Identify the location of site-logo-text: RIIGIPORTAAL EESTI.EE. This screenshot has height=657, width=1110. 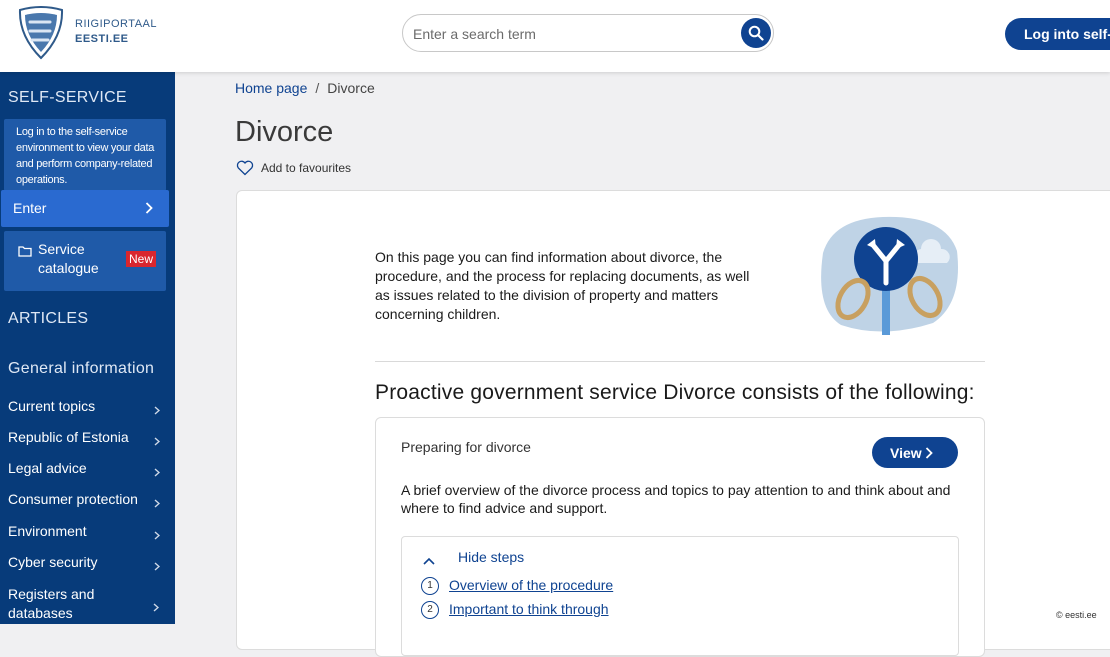
(116, 32).